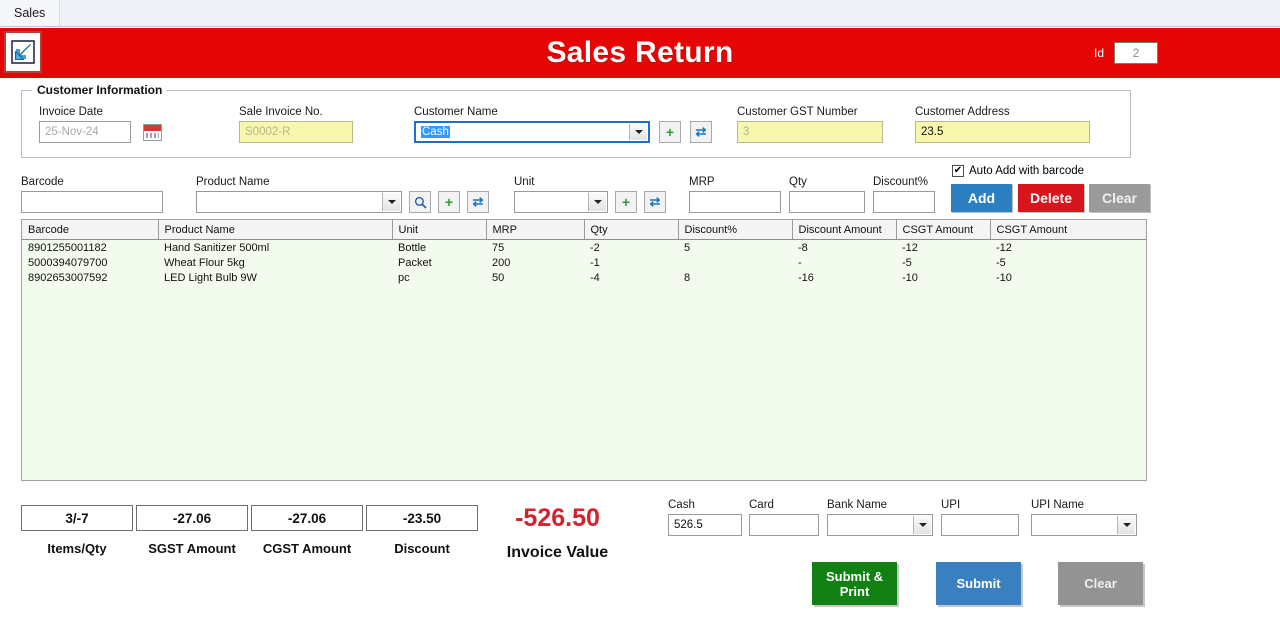  What do you see at coordinates (735, 247) in the screenshot?
I see `cell-discount-pct: 5` at bounding box center [735, 247].